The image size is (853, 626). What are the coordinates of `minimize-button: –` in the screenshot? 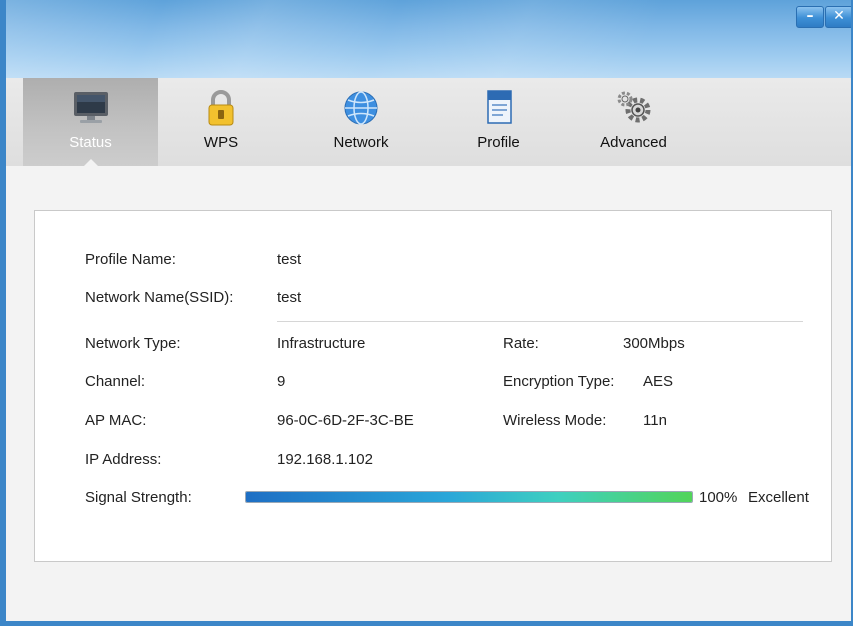 It's located at (810, 17).